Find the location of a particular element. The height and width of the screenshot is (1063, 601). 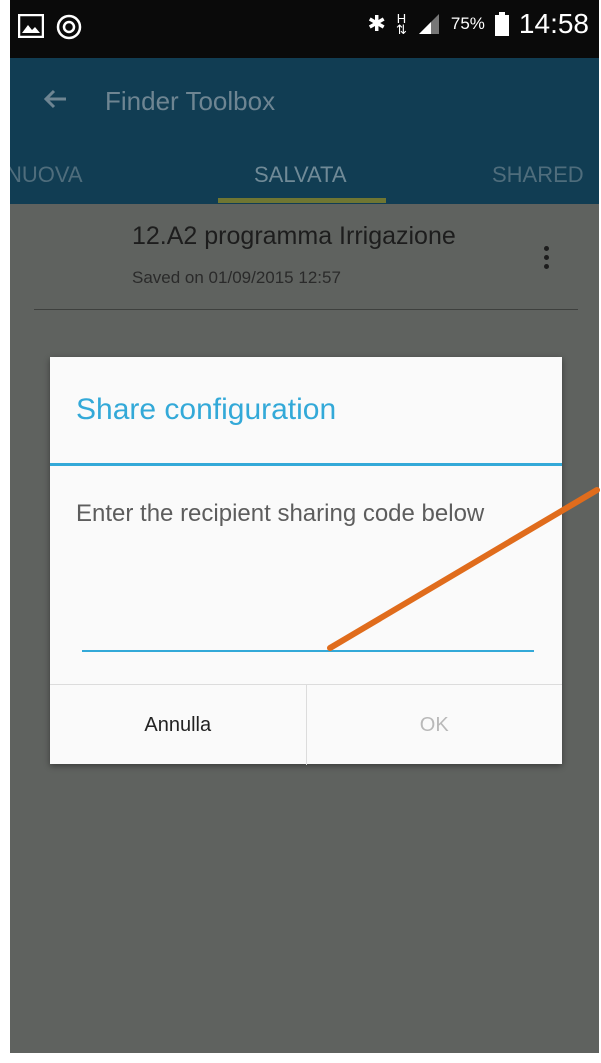

signal-icon is located at coordinates (428, 24).